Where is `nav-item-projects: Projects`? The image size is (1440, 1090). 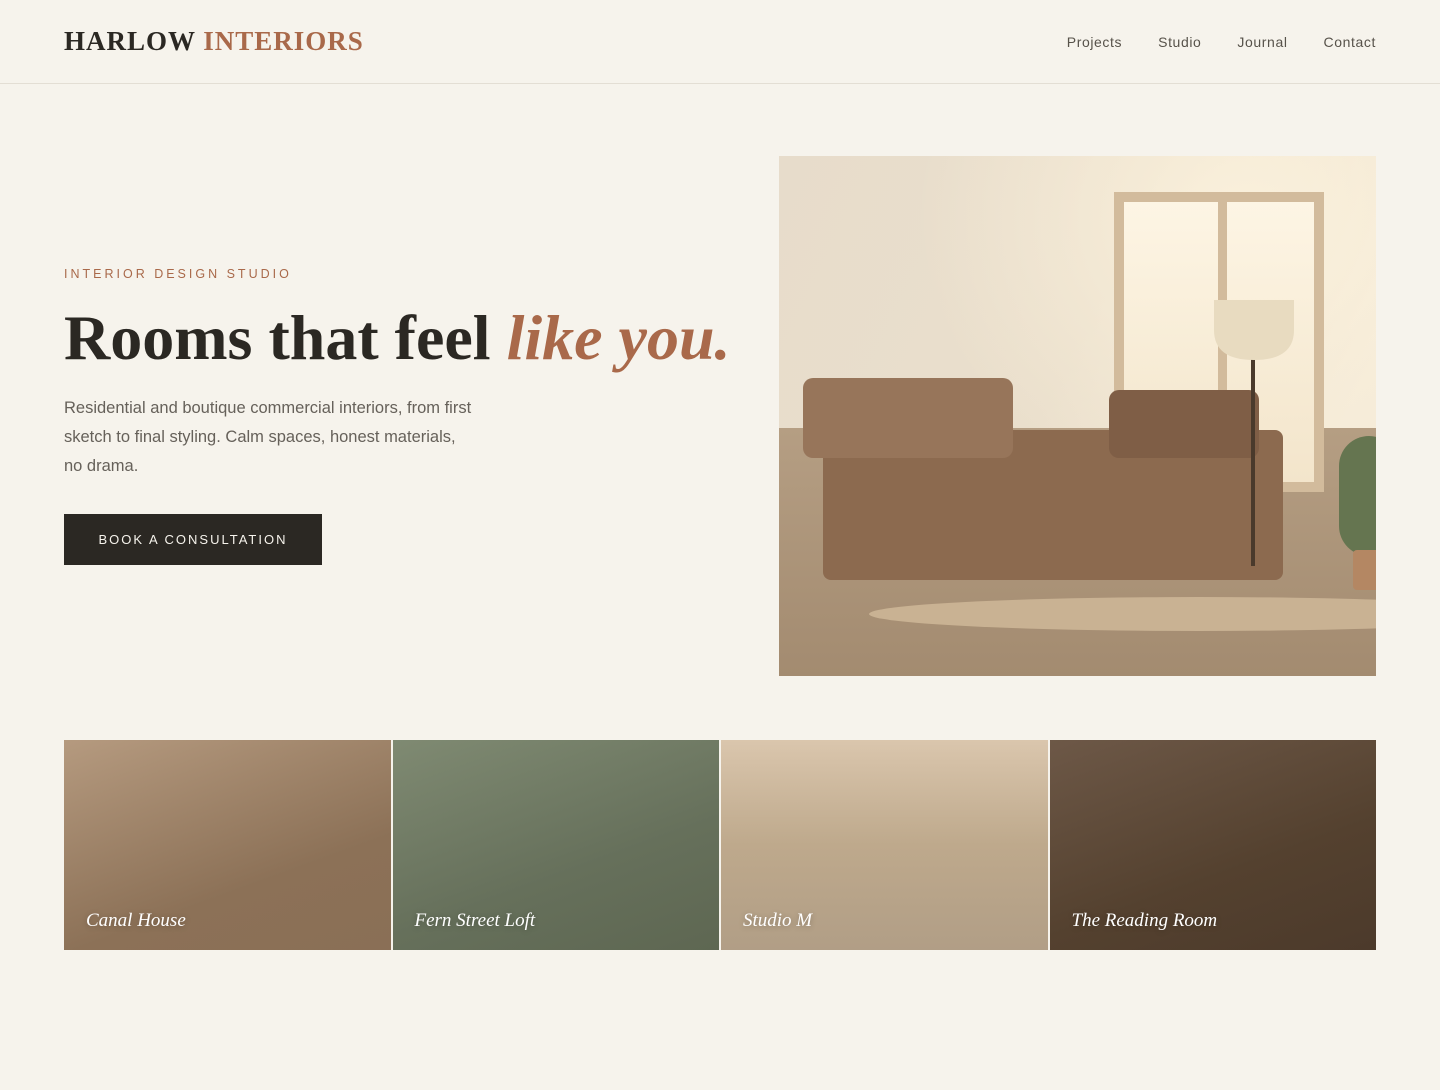
nav-item-projects: Projects is located at coordinates (1094, 42).